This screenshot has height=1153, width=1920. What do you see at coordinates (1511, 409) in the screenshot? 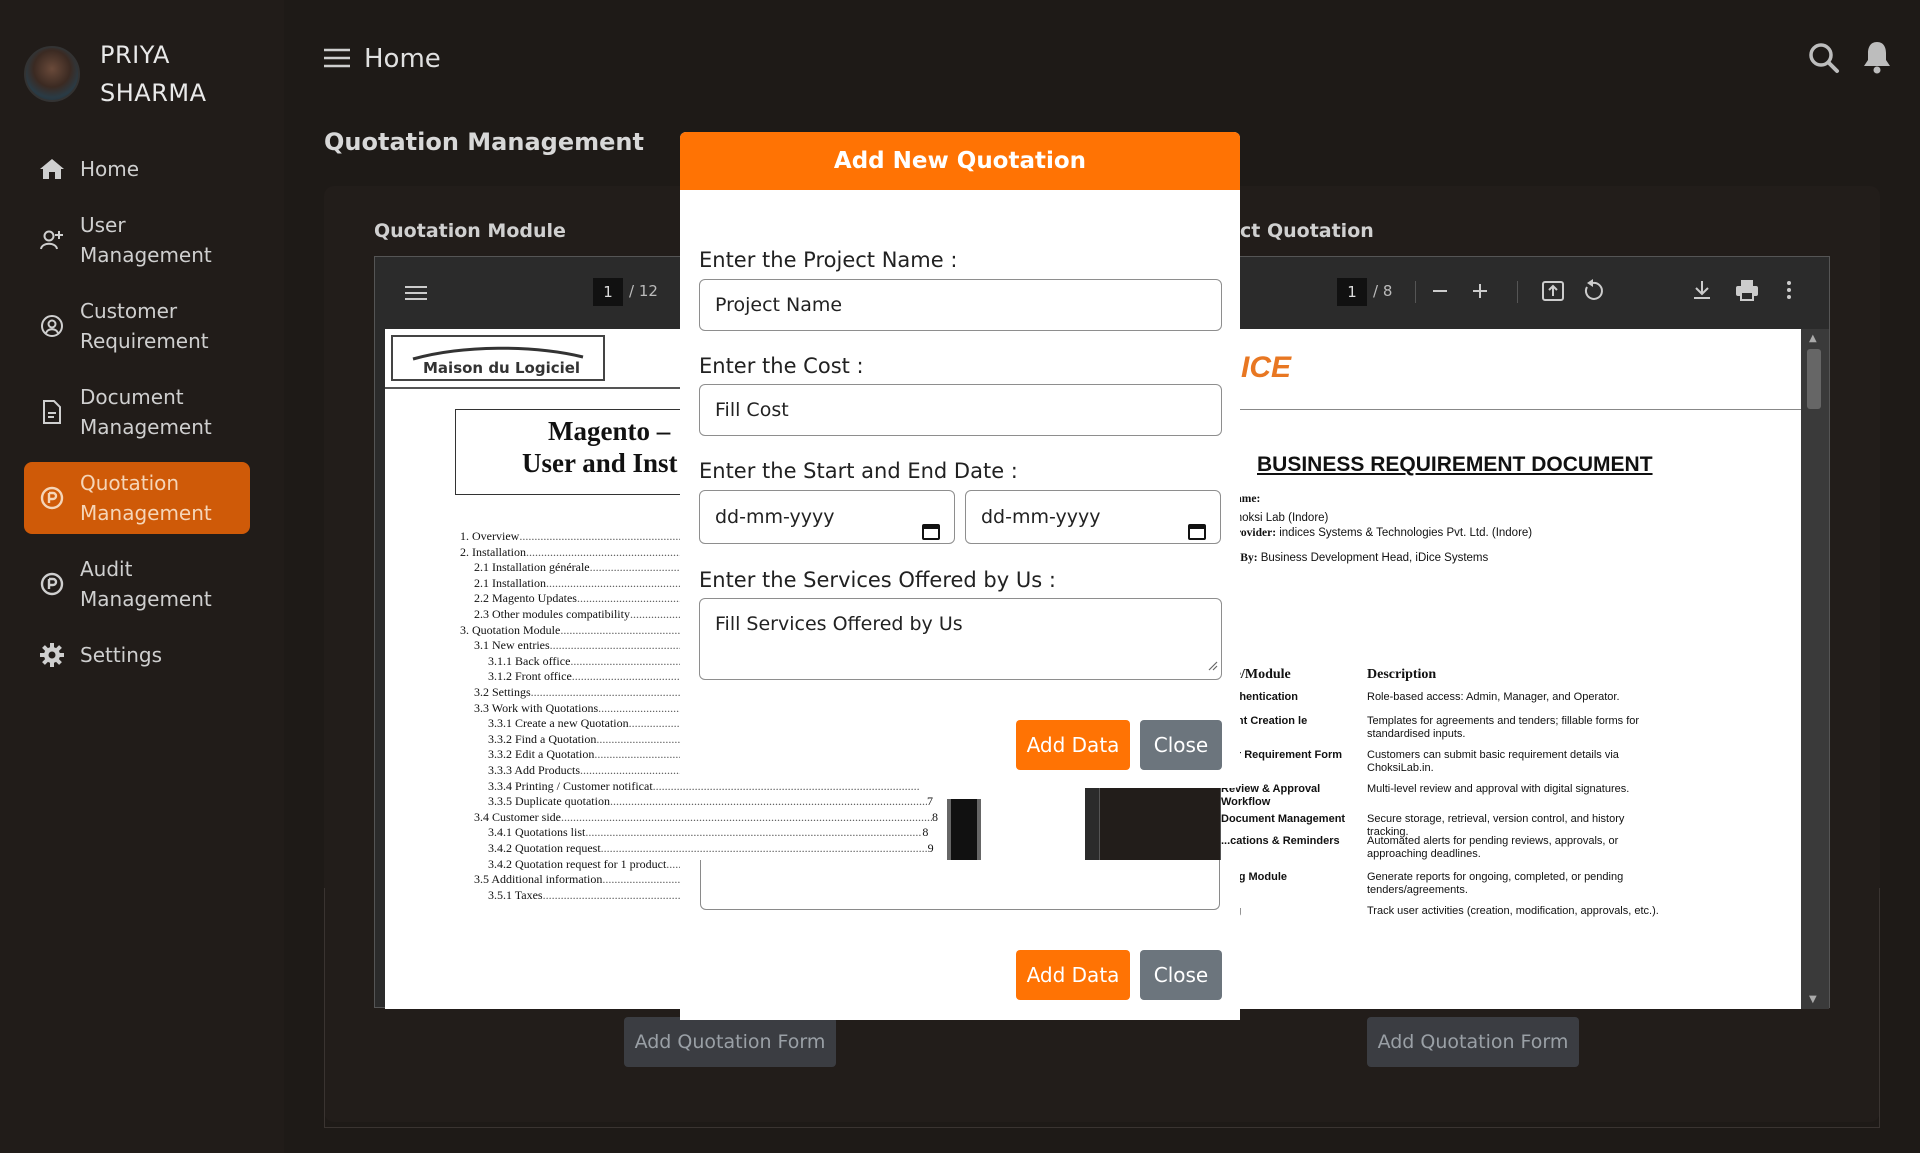
I see `divider` at bounding box center [1511, 409].